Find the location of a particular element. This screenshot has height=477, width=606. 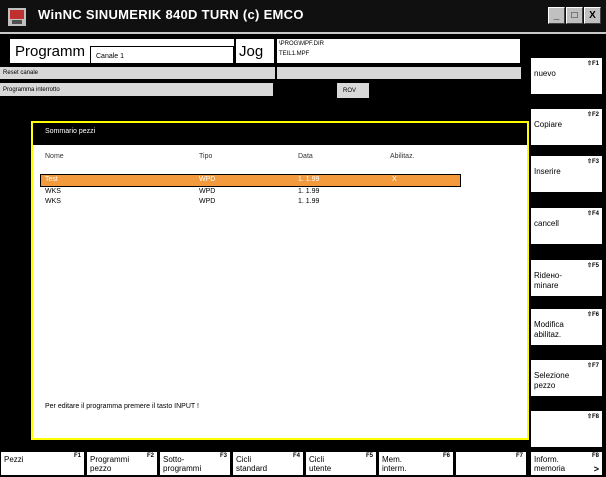

area-label: Programm is located at coordinates (50, 51).